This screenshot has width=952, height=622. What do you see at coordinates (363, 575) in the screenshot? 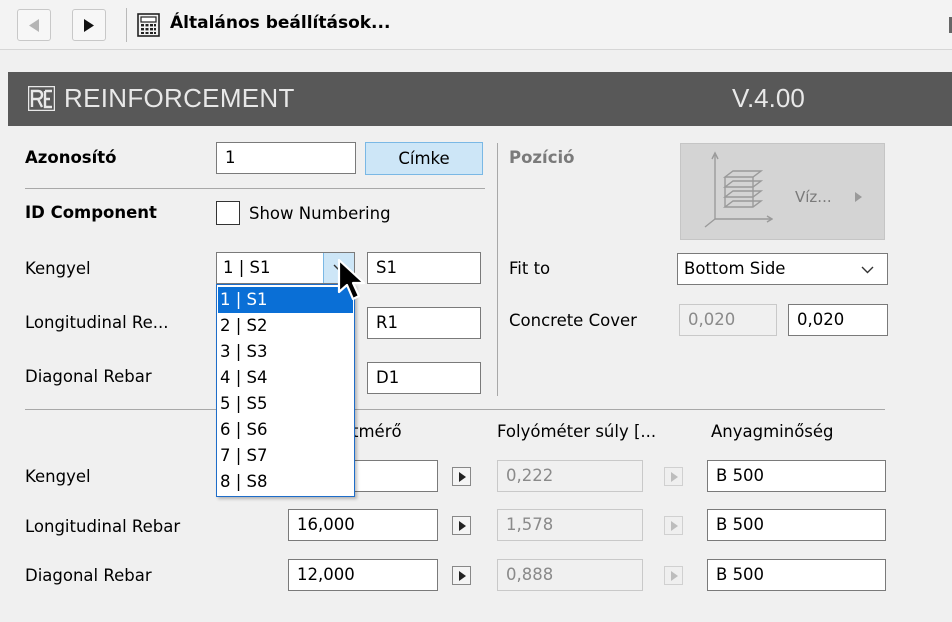
I see `diameter-input: 12,000` at bounding box center [363, 575].